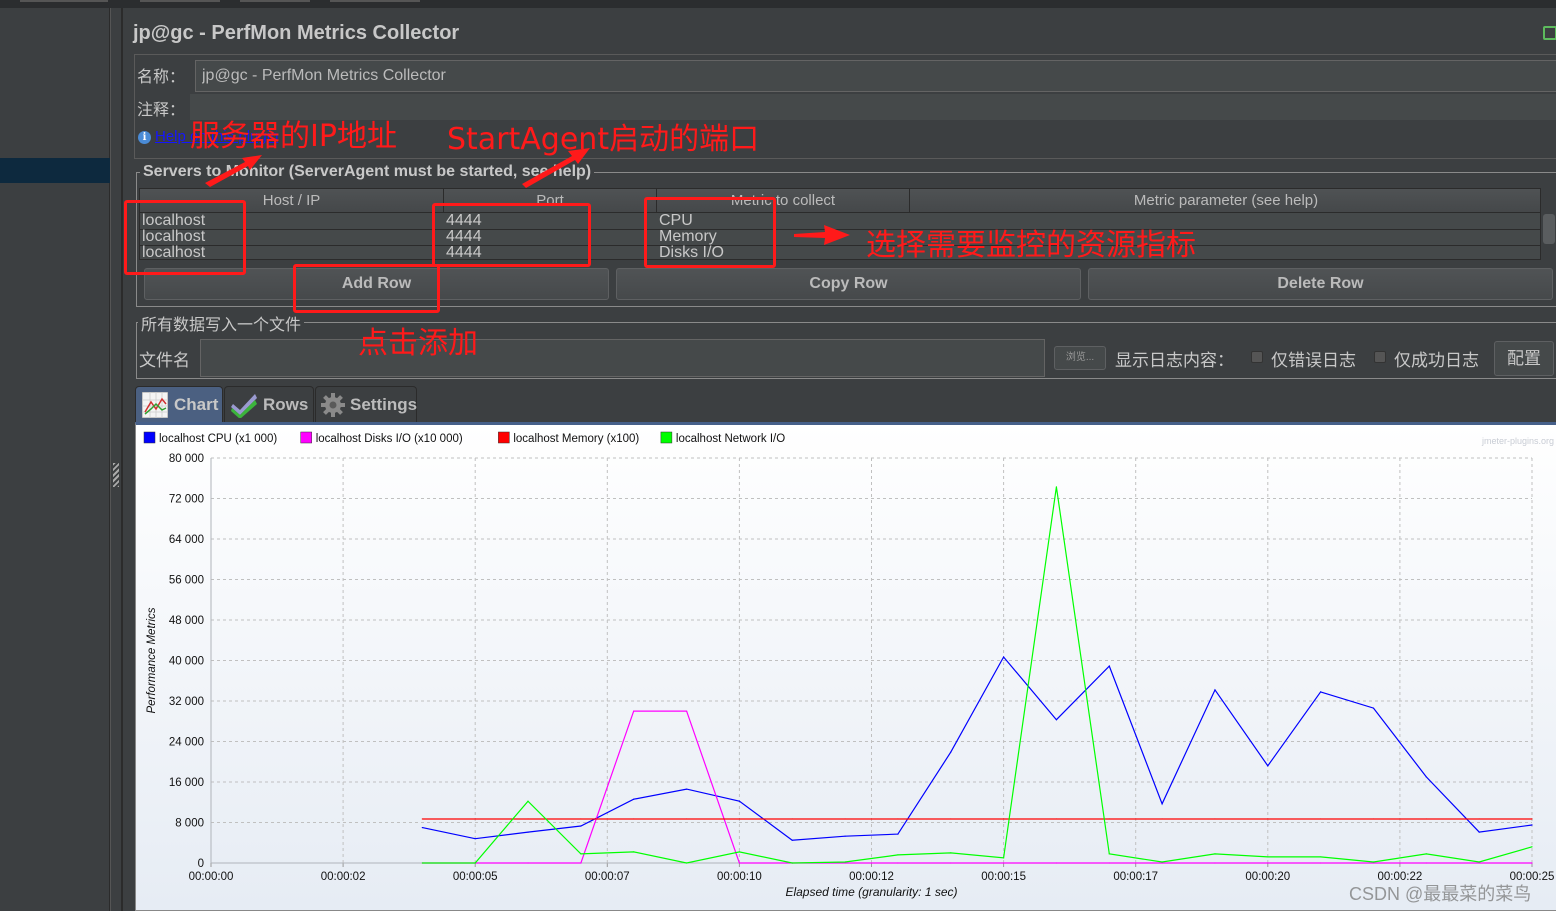 This screenshot has height=911, width=1556. I want to click on table-row: localhost 4444 Disks I/O, so click(840, 251).